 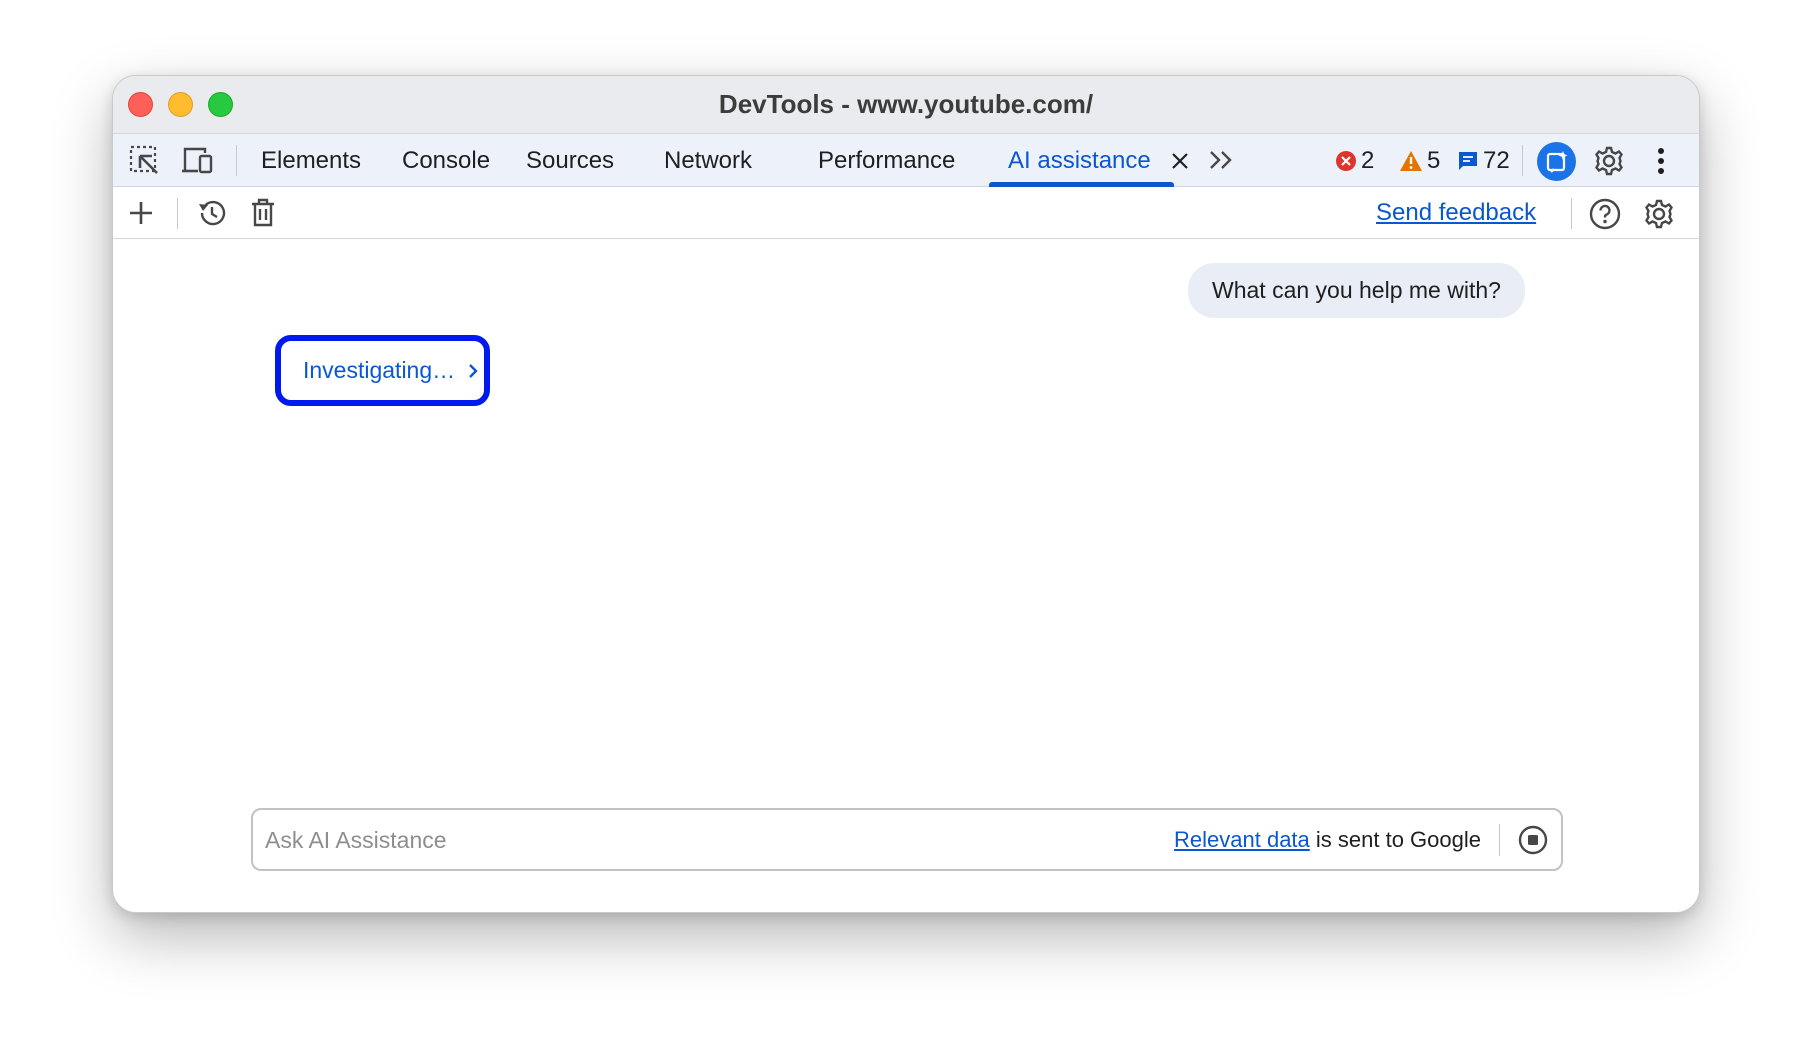 I want to click on help-icon, so click(x=1605, y=214).